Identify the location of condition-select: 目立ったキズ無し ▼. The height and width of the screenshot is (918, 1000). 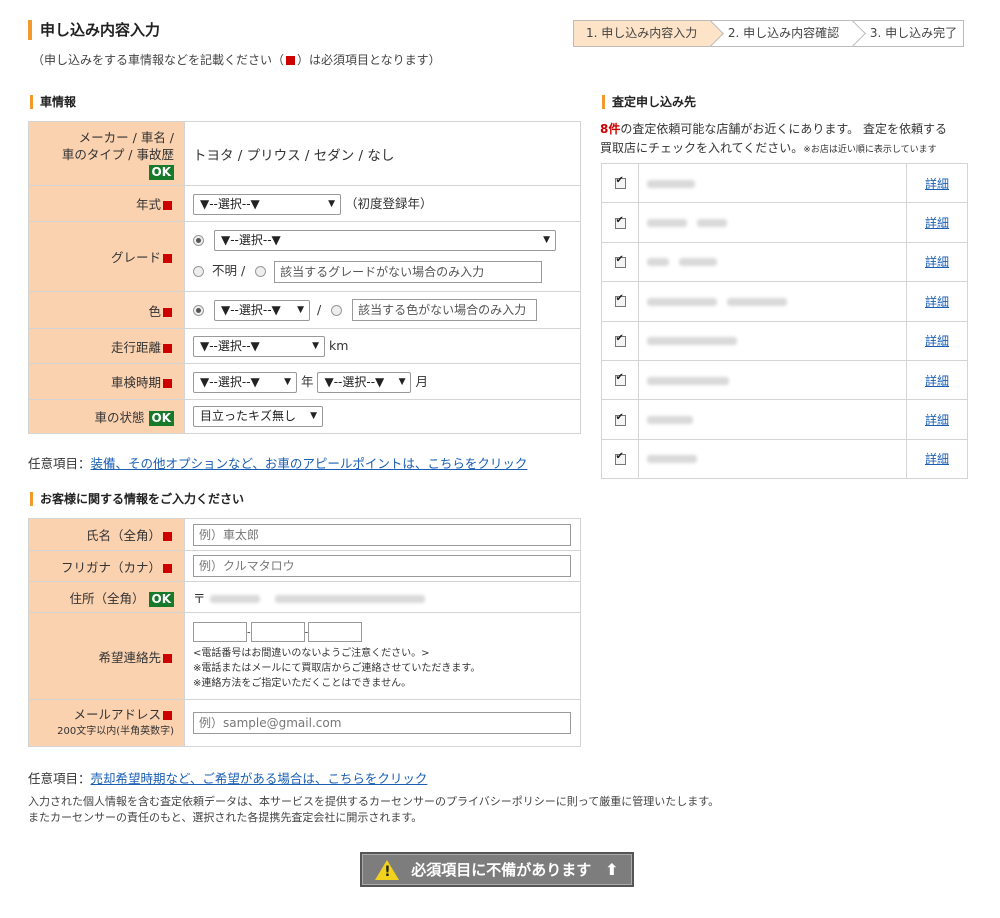
(258, 416).